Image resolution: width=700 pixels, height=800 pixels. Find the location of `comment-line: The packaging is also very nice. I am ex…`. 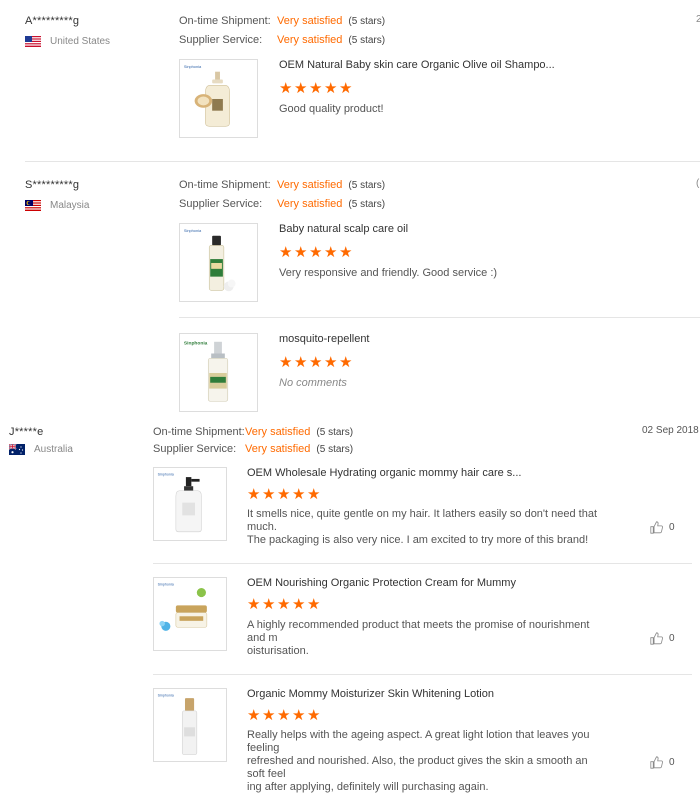

comment-line: The packaging is also very nice. I am ex… is located at coordinates (418, 540).